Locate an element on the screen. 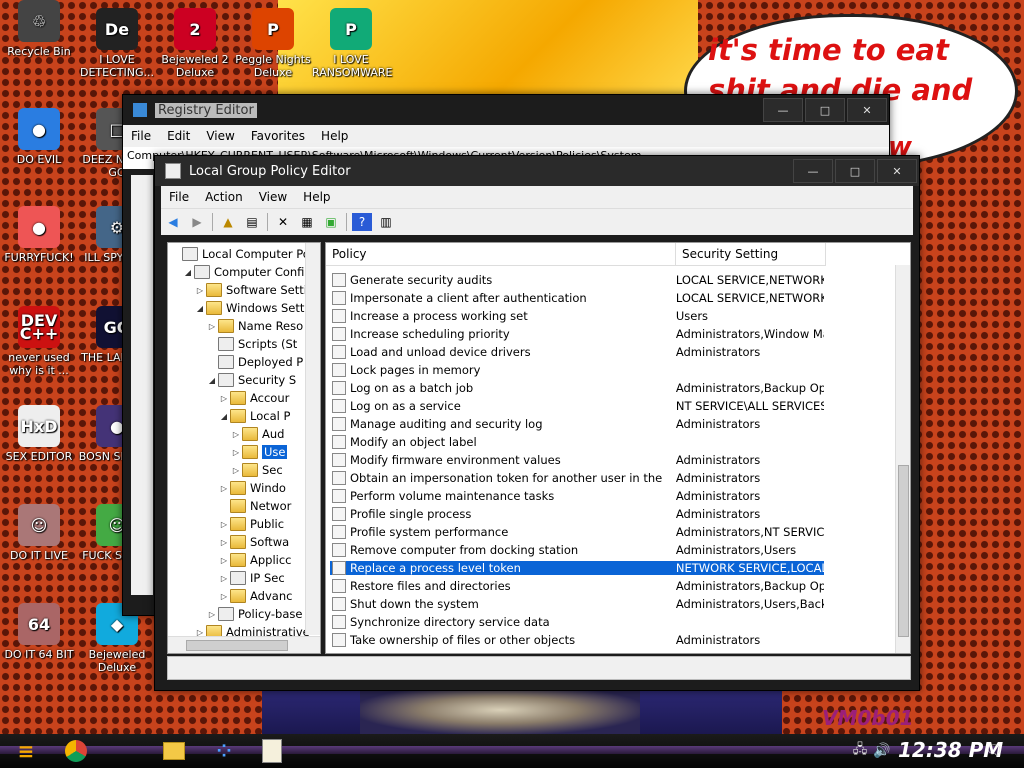 Image resolution: width=1024 pixels, height=768 pixels. column-header-security-setting: Security Setting is located at coordinates (751, 254).